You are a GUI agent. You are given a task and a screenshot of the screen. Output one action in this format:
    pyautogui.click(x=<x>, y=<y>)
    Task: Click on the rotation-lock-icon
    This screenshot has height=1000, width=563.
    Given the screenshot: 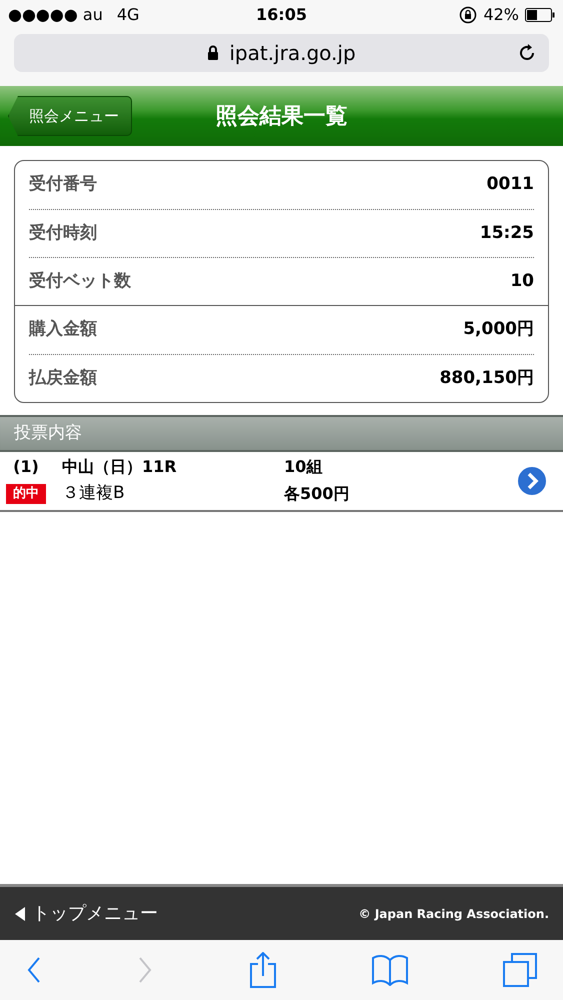 What is the action you would take?
    pyautogui.click(x=468, y=15)
    